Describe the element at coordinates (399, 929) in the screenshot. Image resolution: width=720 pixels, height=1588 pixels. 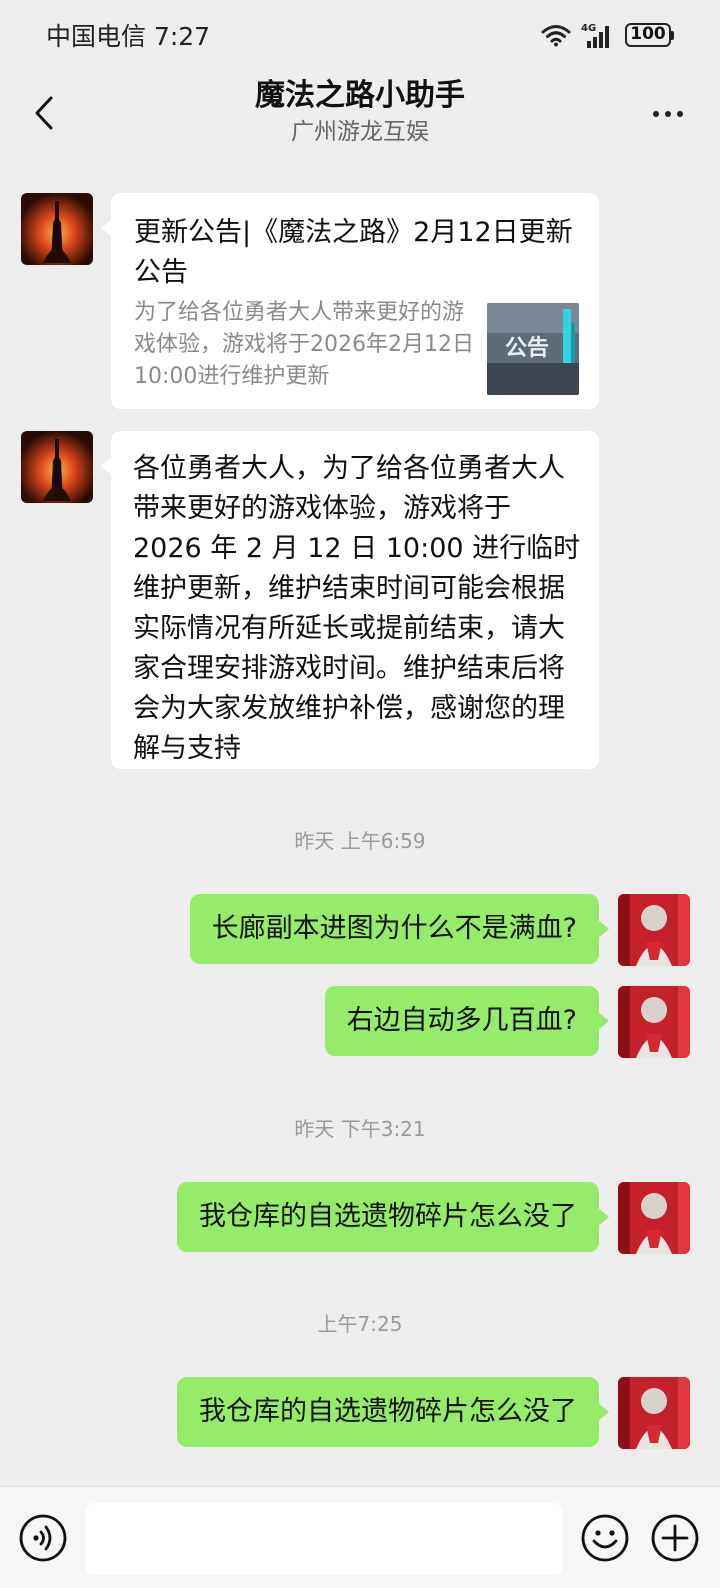
I see `user-message: 长廊副本进图为什么不是满血?` at that location.